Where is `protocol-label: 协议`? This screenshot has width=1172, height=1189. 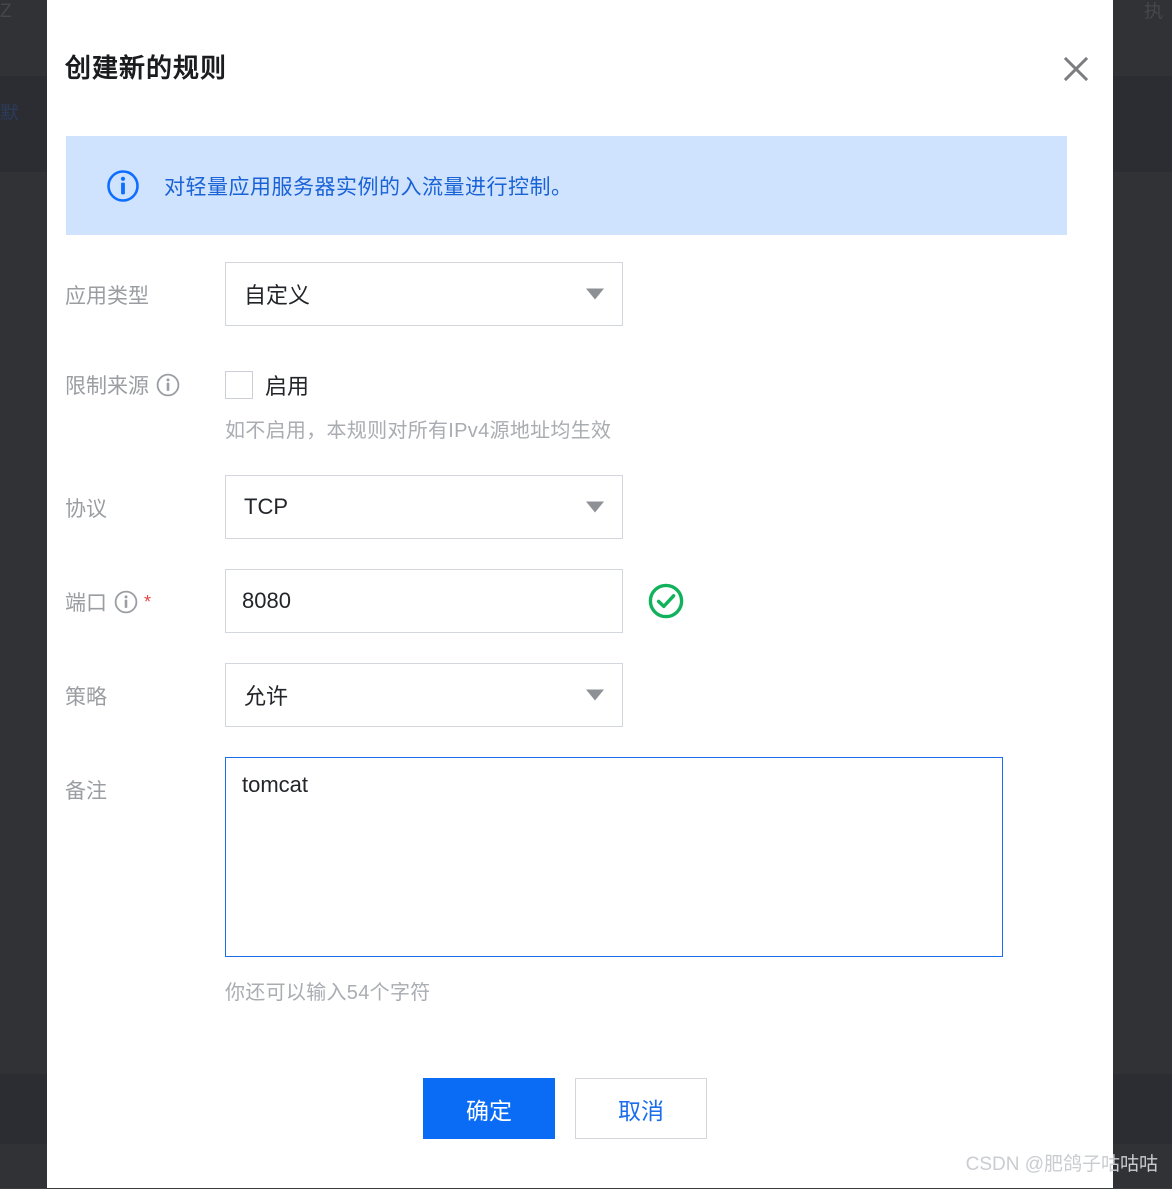
protocol-label: 协议 is located at coordinates (136, 508).